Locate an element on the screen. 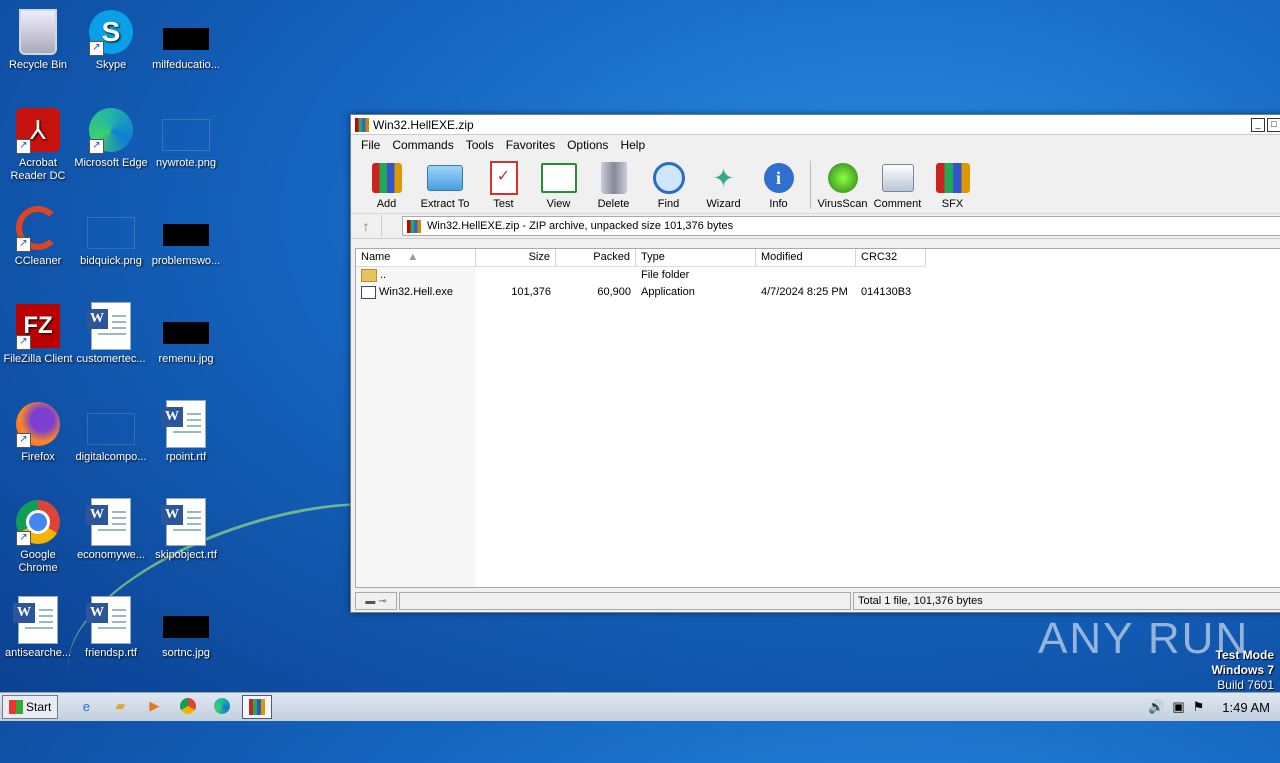 Image resolution: width=1280 pixels, height=763 pixels. up-arrow-icon: ↑ is located at coordinates (366, 226).